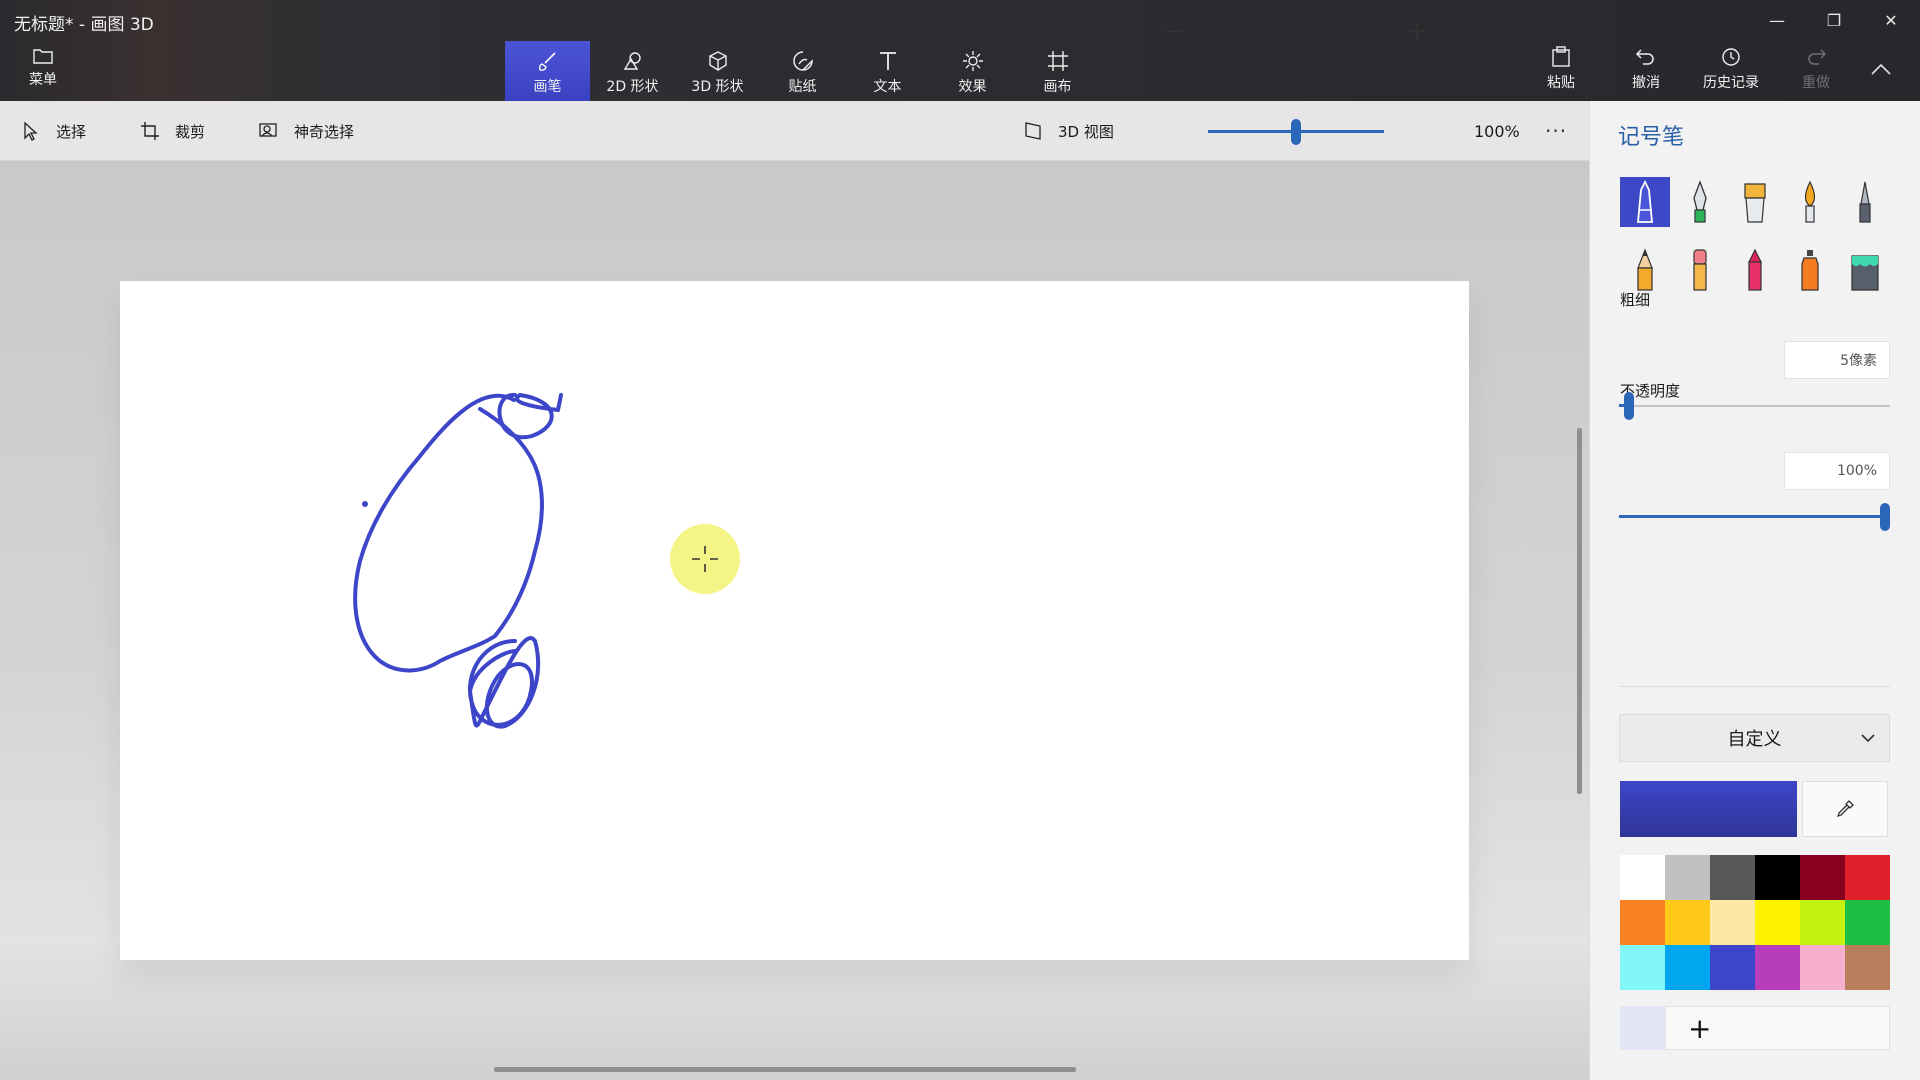 The width and height of the screenshot is (1920, 1080). I want to click on chevron-down-icon, so click(1868, 738).